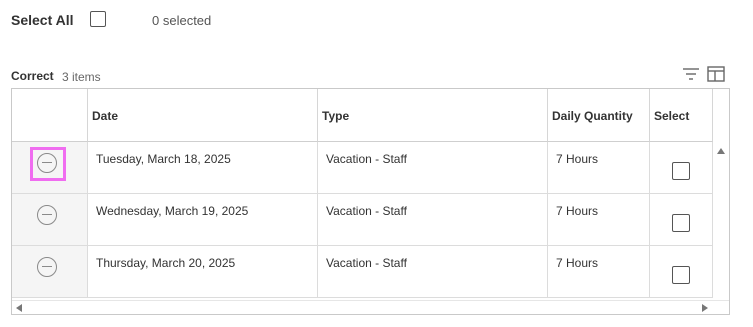 Image resolution: width=753 pixels, height=327 pixels. Describe the element at coordinates (716, 74) in the screenshot. I see `layout-columns-icon` at that location.